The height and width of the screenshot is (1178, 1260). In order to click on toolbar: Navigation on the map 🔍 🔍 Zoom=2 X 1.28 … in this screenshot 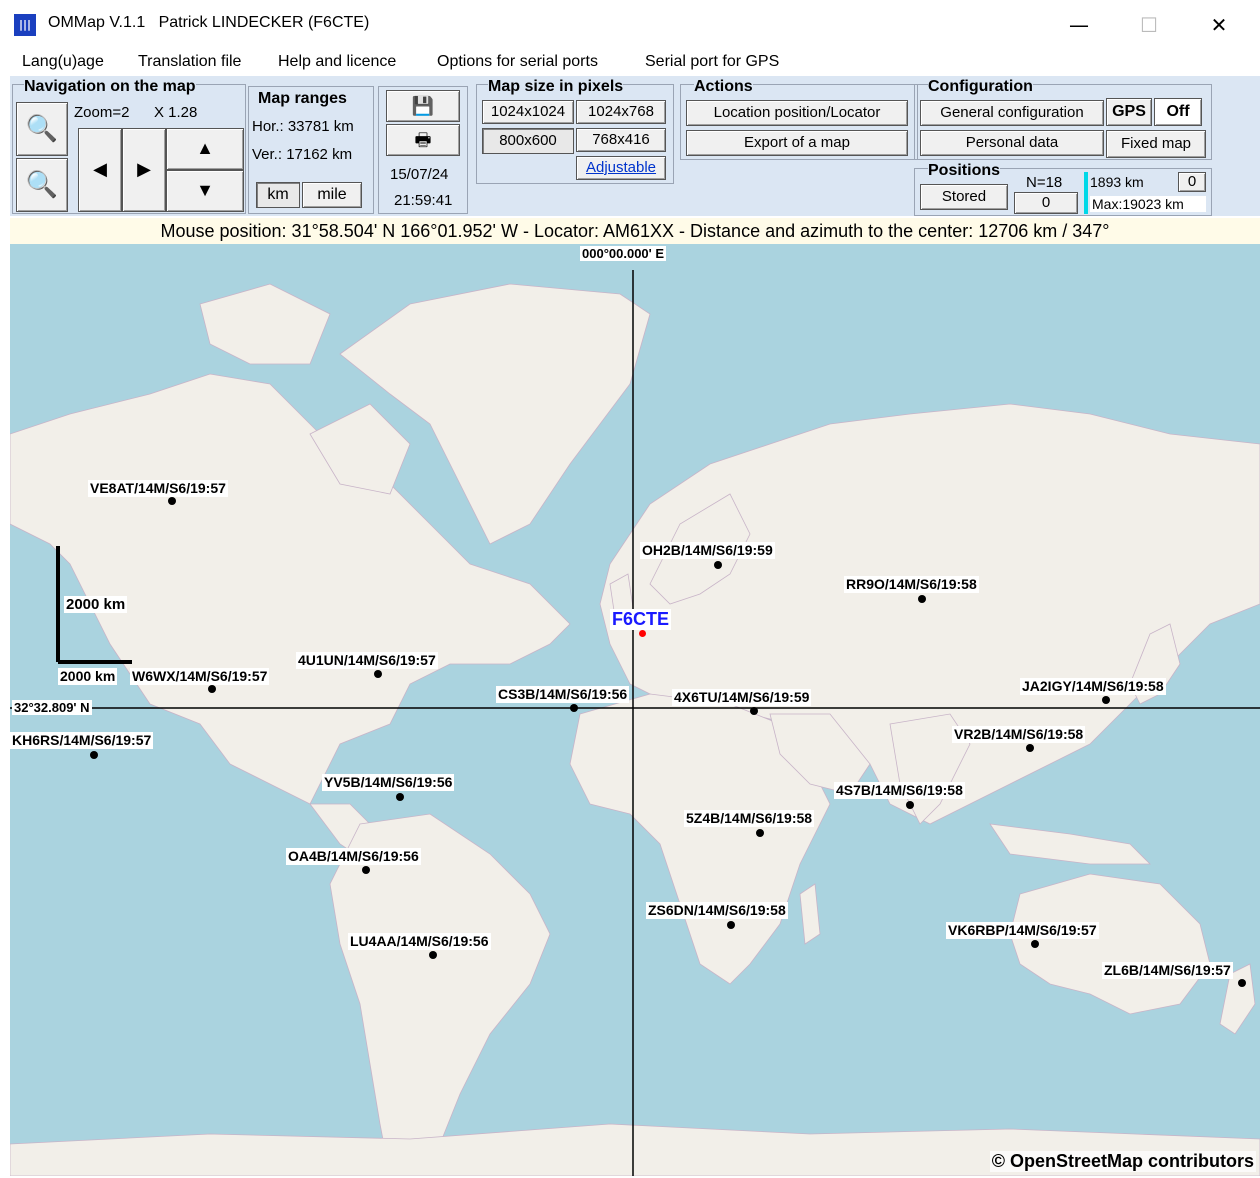, I will do `click(635, 146)`.